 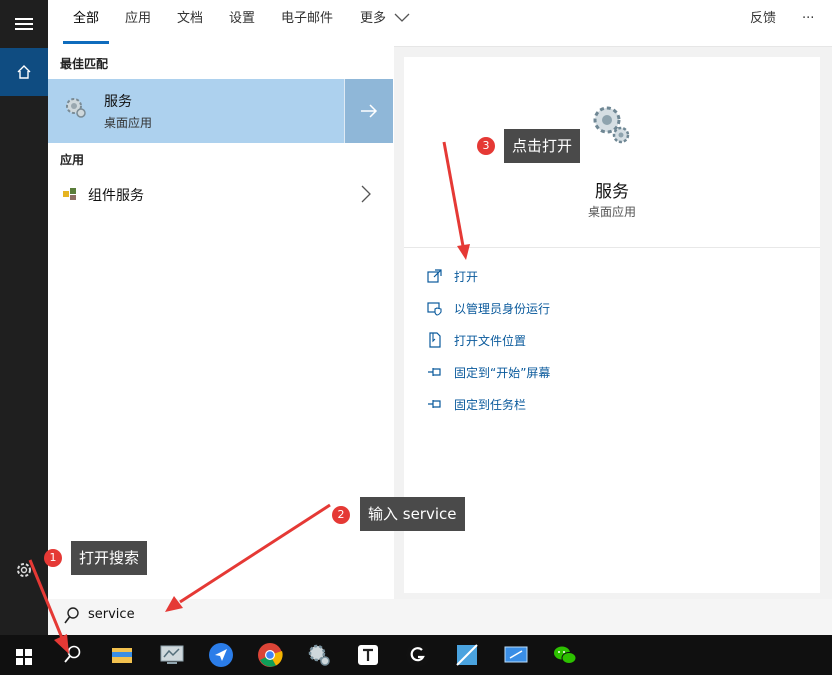 What do you see at coordinates (53, 558) in the screenshot?
I see `step-badge-1: 1` at bounding box center [53, 558].